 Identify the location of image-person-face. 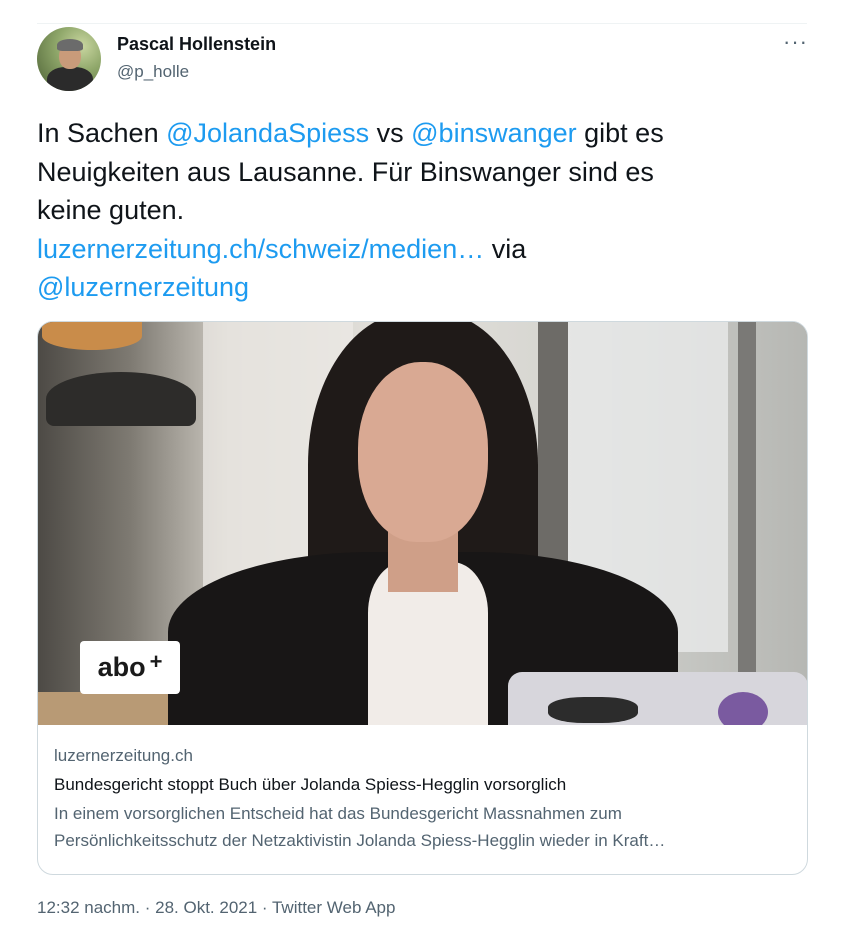
(423, 452).